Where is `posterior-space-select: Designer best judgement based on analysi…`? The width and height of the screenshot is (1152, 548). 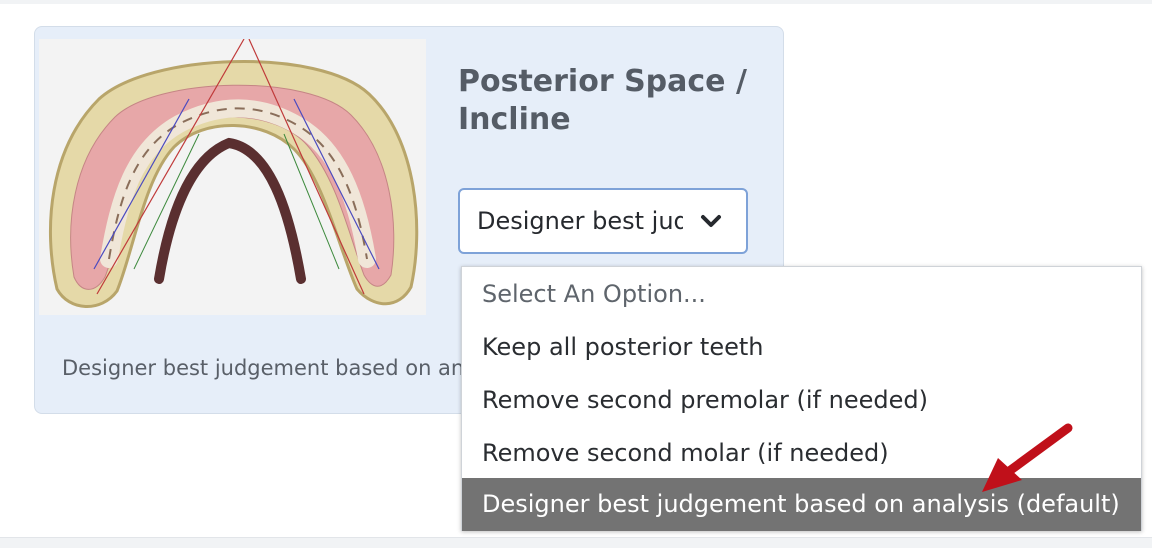
posterior-space-select: Designer best judgement based on analysi… is located at coordinates (603, 221).